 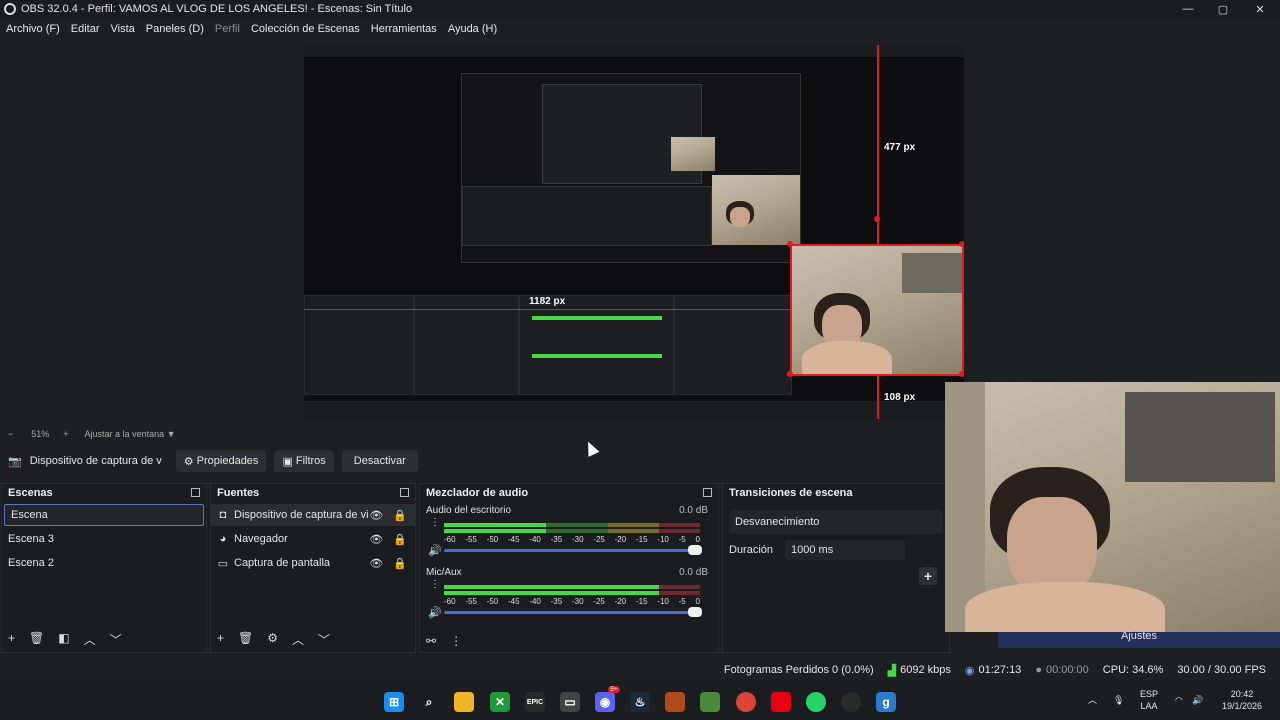 I want to click on clock: 20:42 19/1/2026, so click(x=1242, y=700).